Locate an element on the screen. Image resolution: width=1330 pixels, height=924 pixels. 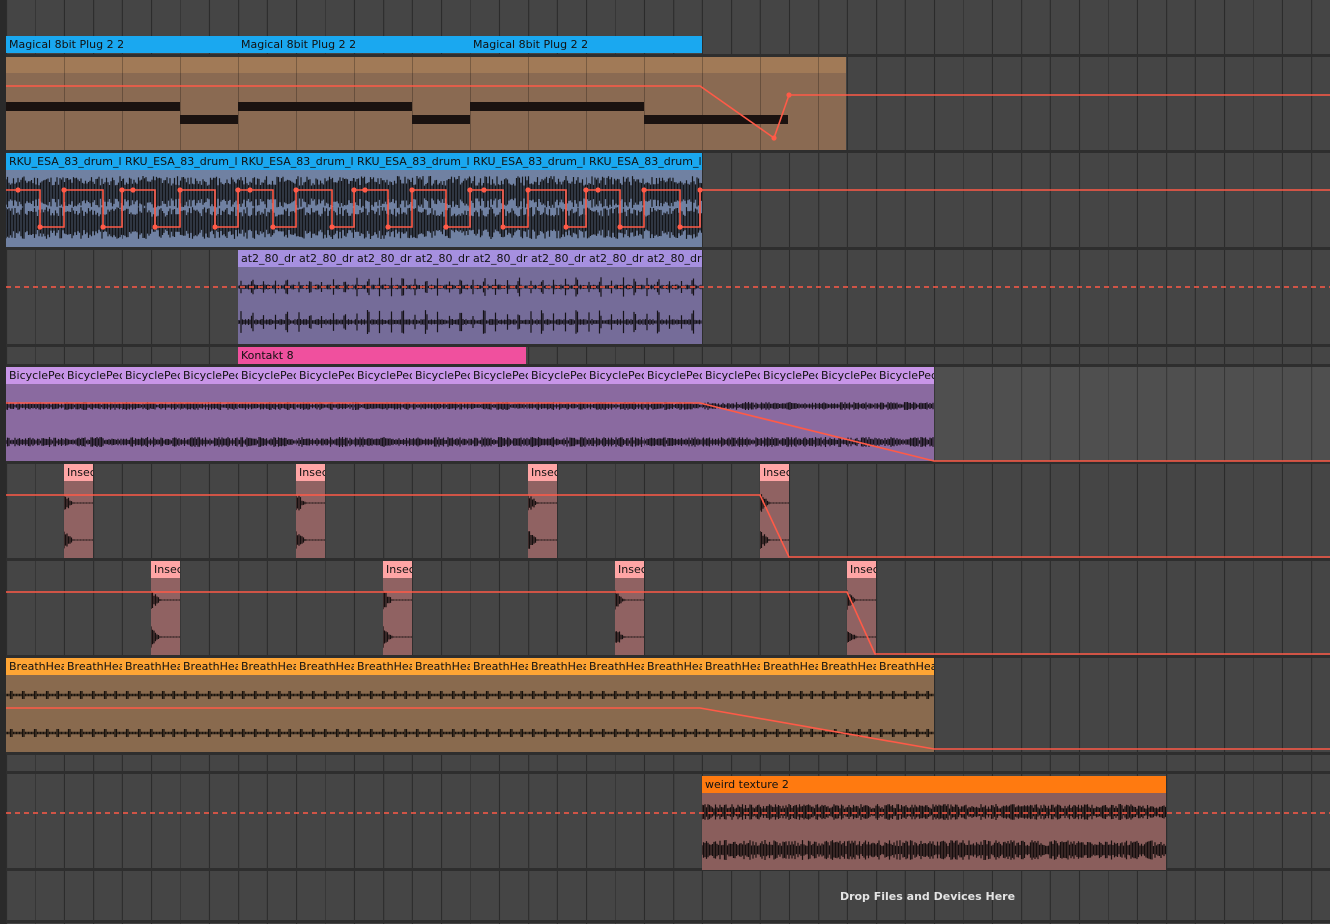
drop-files-zone: Drop Files and Devices Here is located at coordinates (927, 896).